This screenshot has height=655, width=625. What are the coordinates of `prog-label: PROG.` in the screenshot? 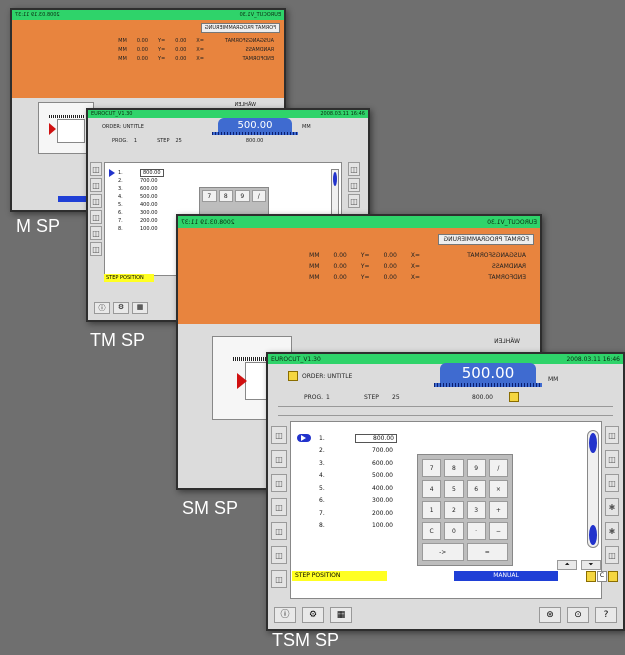 It's located at (120, 141).